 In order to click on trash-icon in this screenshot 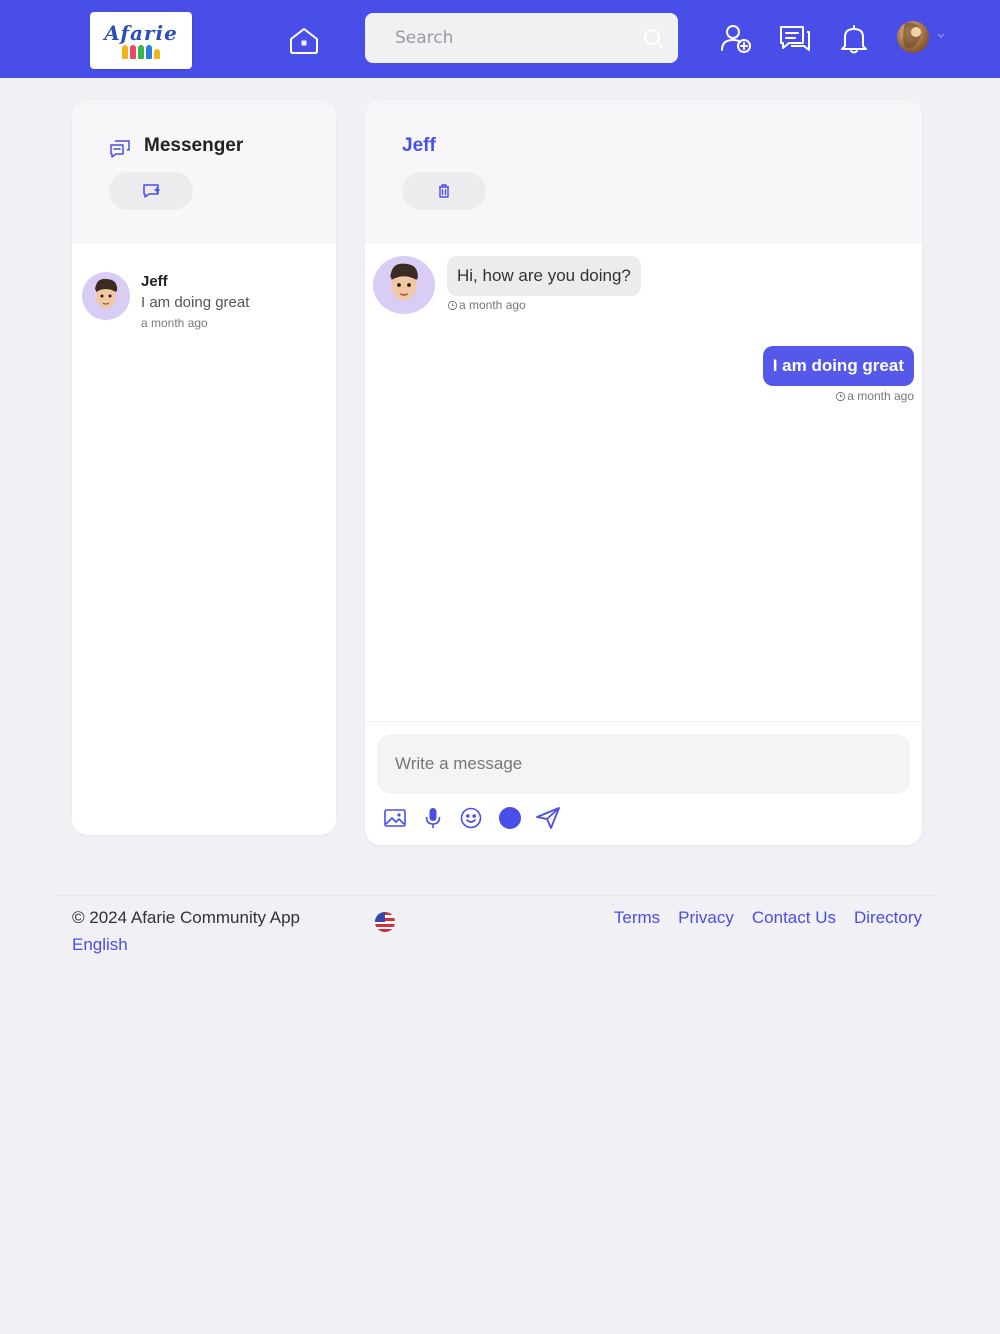, I will do `click(444, 191)`.